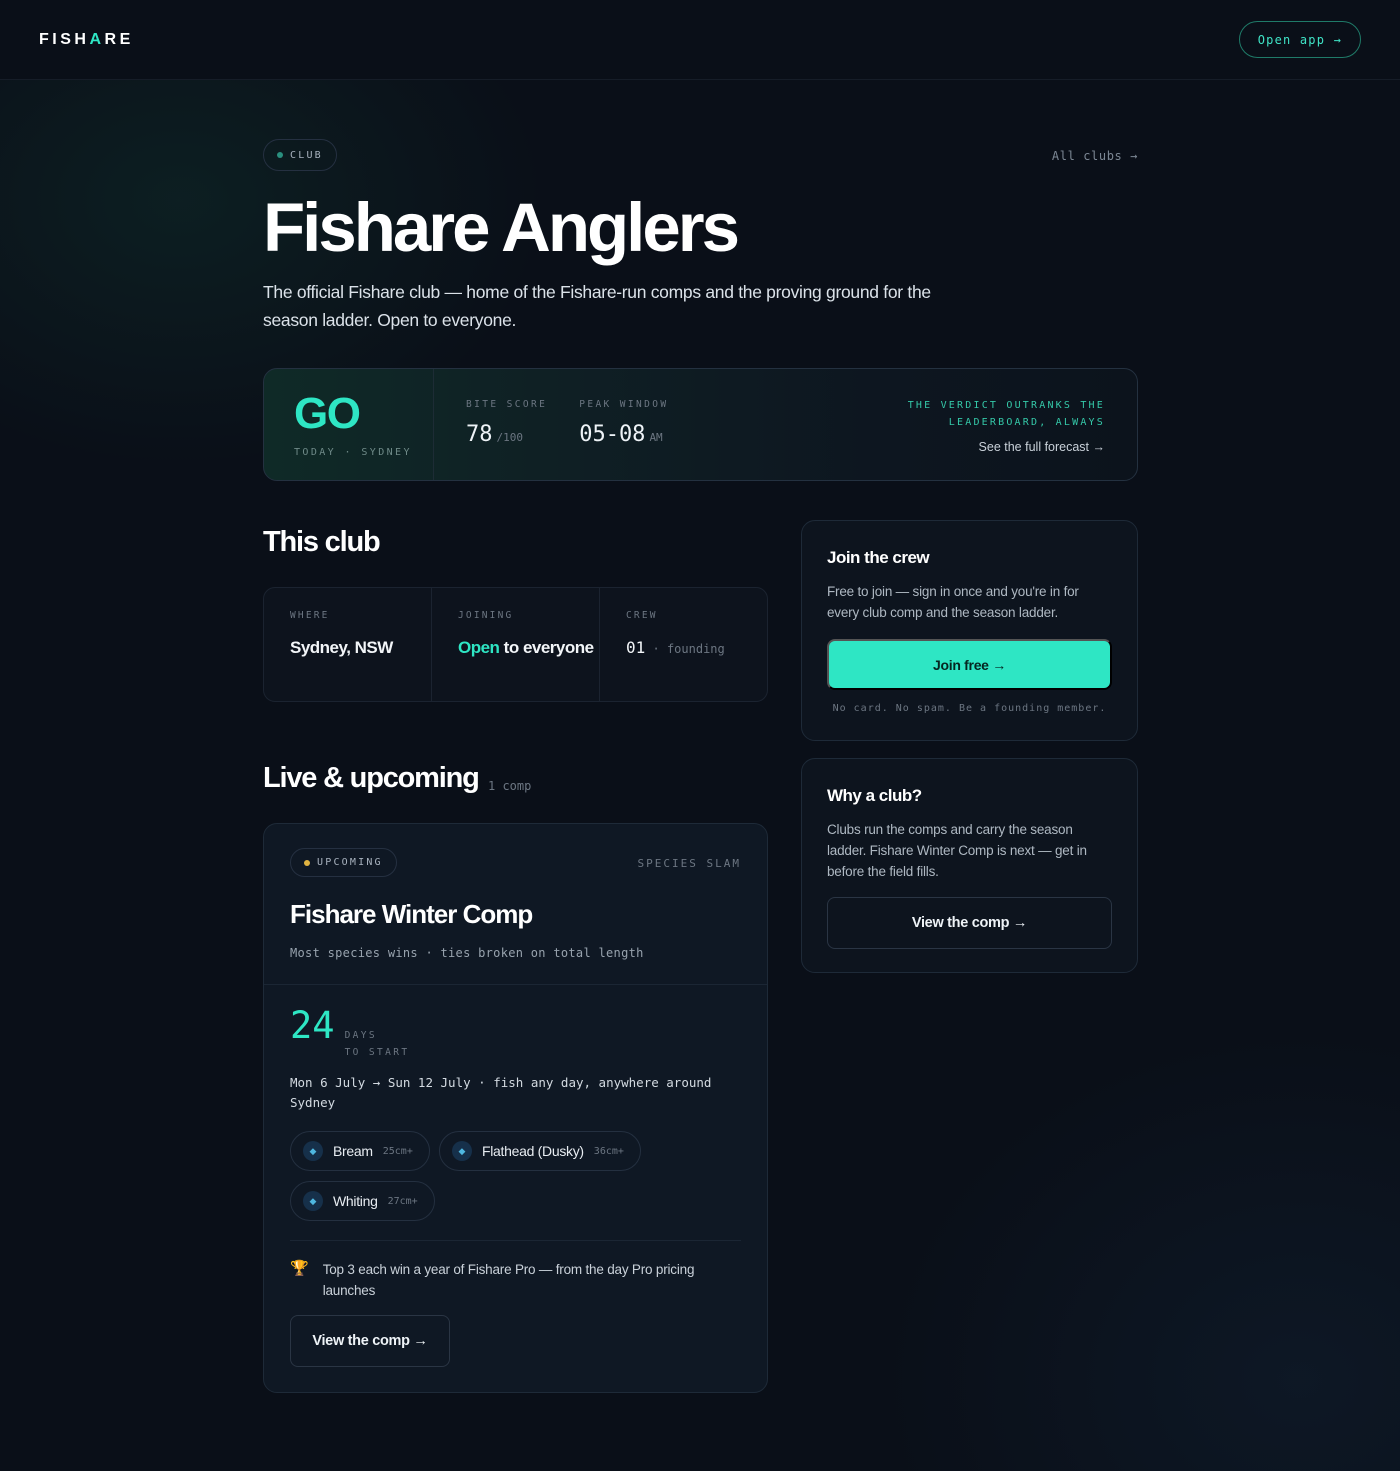 This screenshot has height=1471, width=1400. What do you see at coordinates (341, 647) in the screenshot?
I see `where-value: Sydney, NSW` at bounding box center [341, 647].